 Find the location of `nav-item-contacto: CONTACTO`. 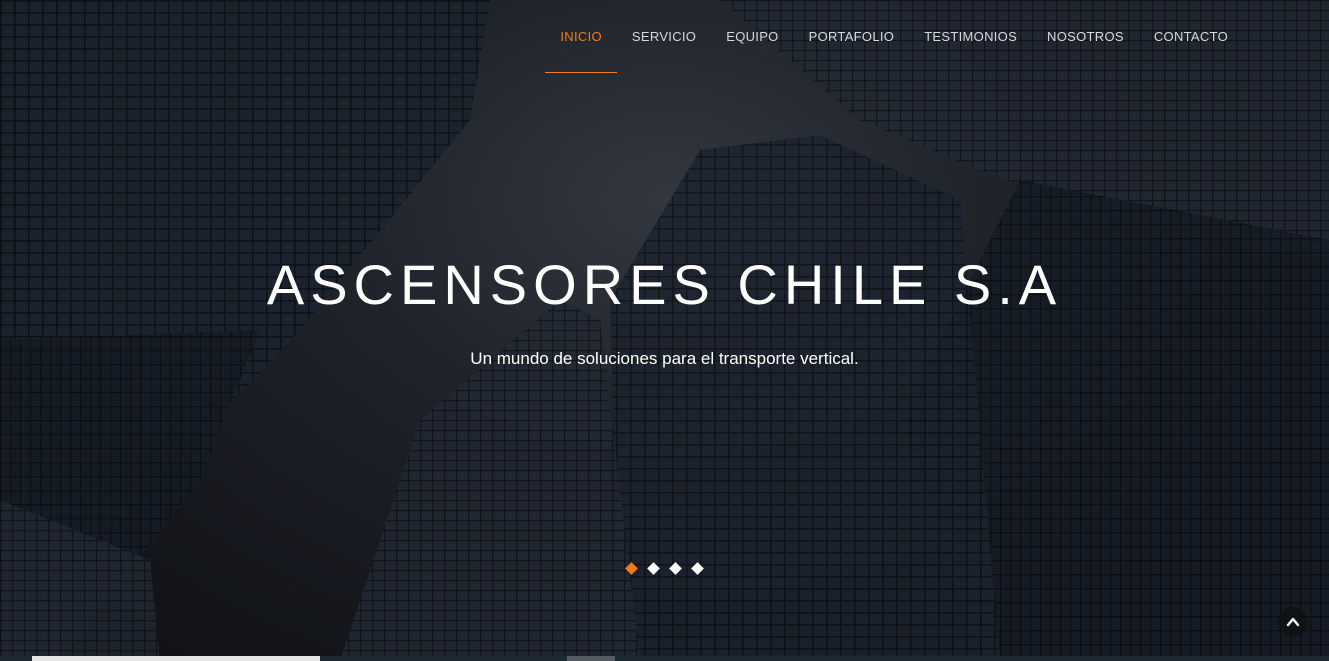

nav-item-contacto: CONTACTO is located at coordinates (1191, 36).